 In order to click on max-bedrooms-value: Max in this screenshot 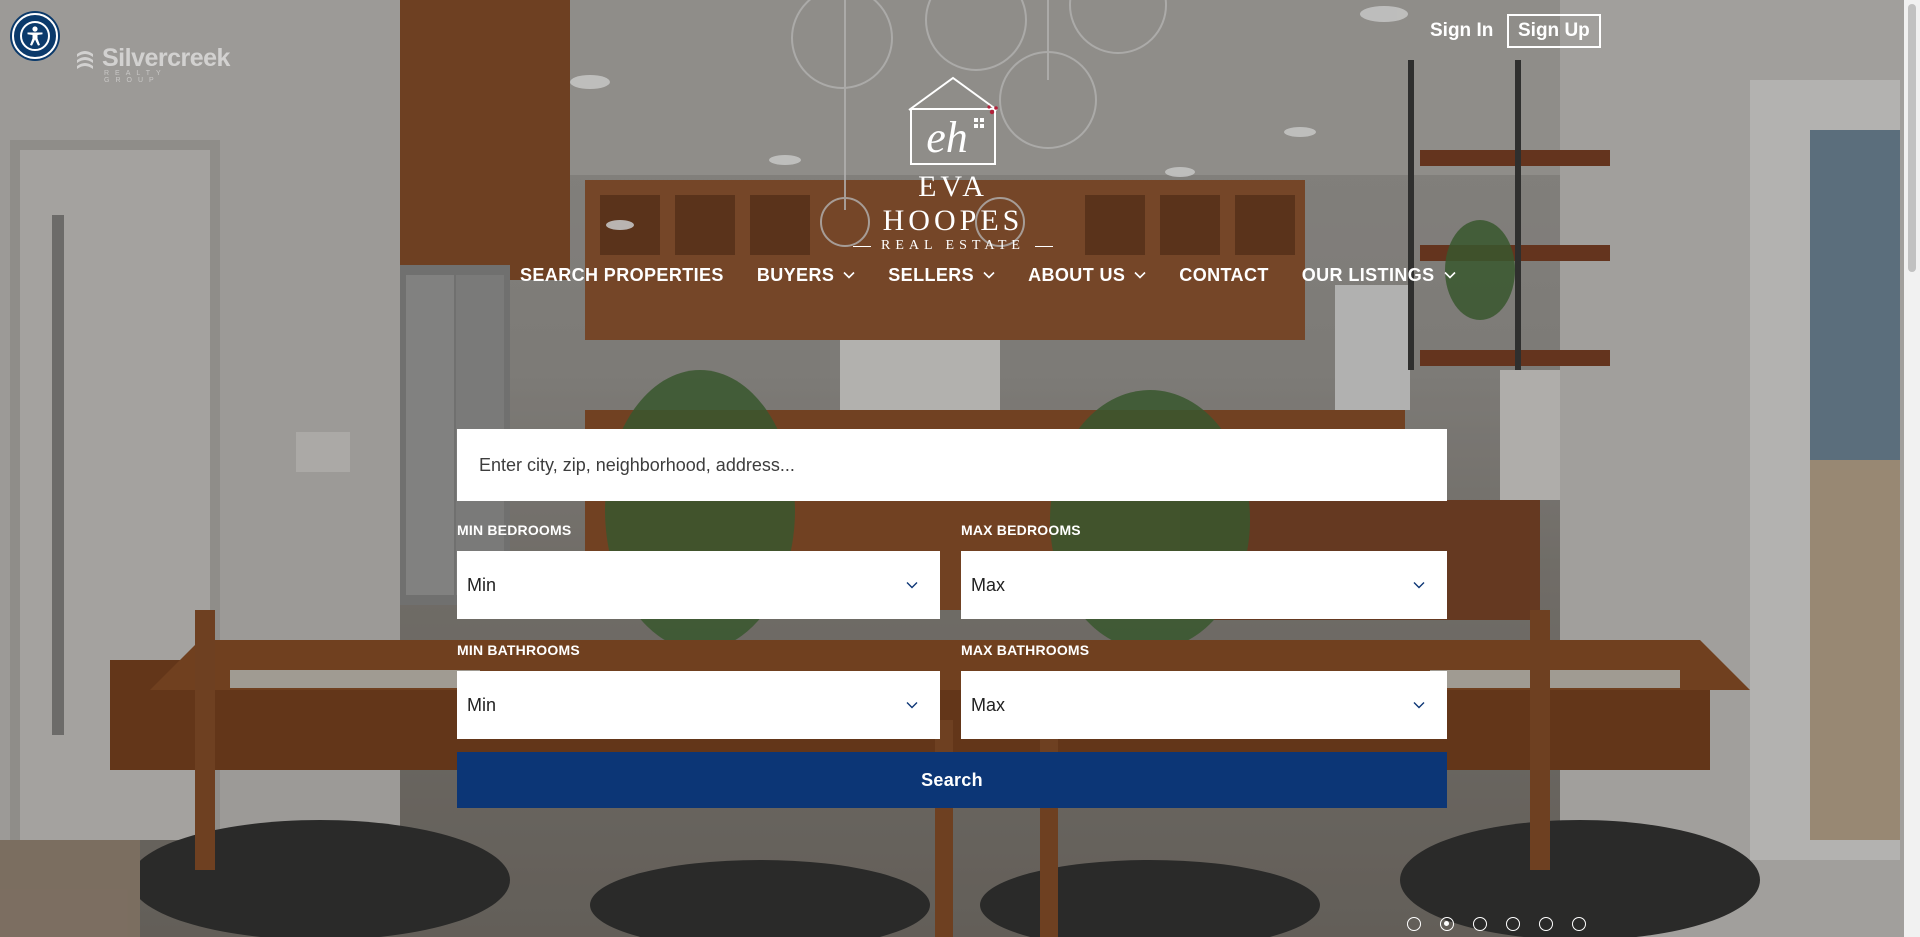, I will do `click(988, 584)`.